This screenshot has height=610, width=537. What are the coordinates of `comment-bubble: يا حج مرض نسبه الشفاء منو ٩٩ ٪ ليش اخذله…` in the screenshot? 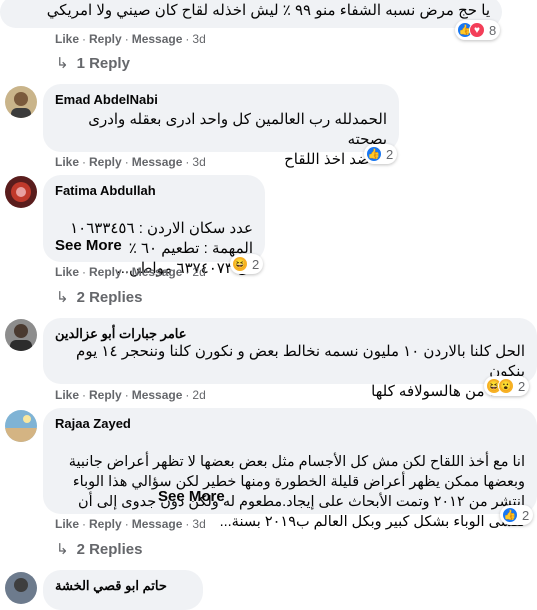 It's located at (251, 14).